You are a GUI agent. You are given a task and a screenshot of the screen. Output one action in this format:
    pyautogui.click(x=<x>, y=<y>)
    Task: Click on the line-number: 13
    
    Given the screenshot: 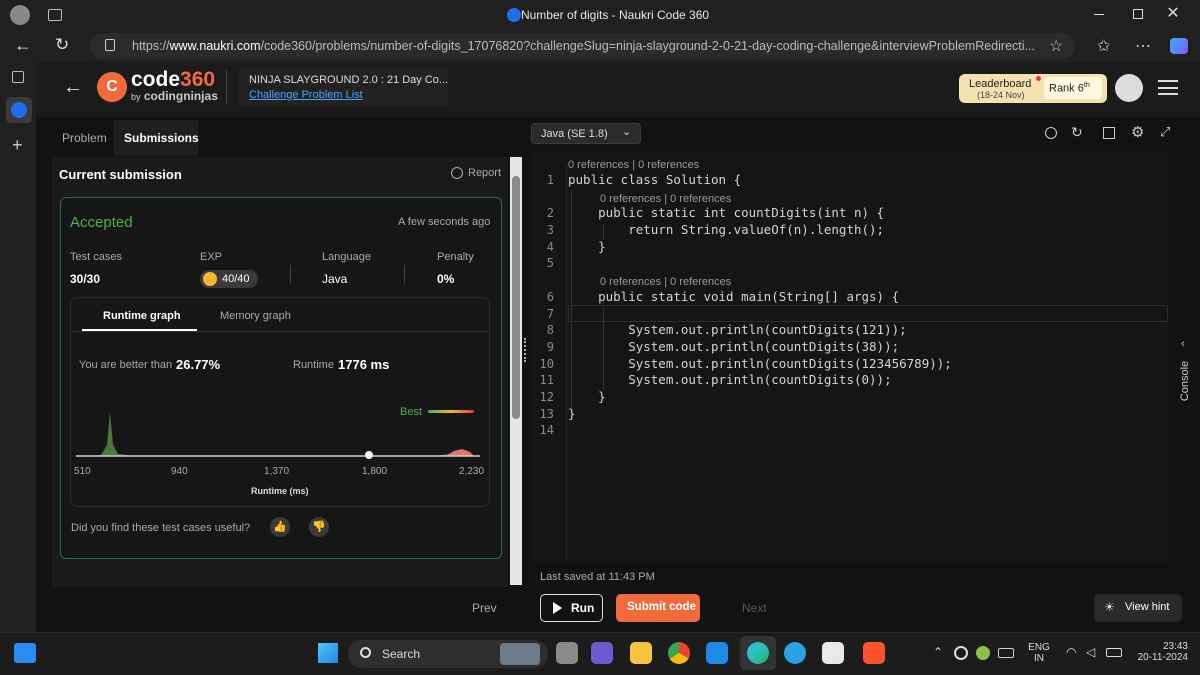 What is the action you would take?
    pyautogui.click(x=546, y=414)
    